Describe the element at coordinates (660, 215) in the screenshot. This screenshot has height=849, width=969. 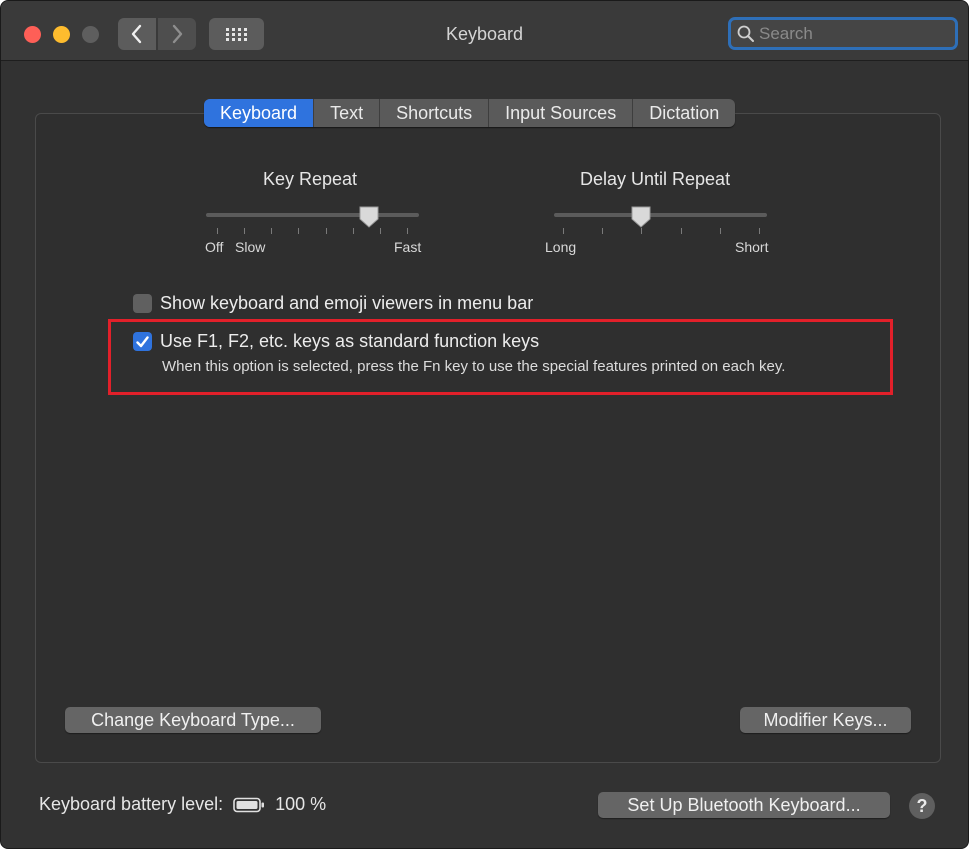
I see `delay-until-repeat-track` at that location.